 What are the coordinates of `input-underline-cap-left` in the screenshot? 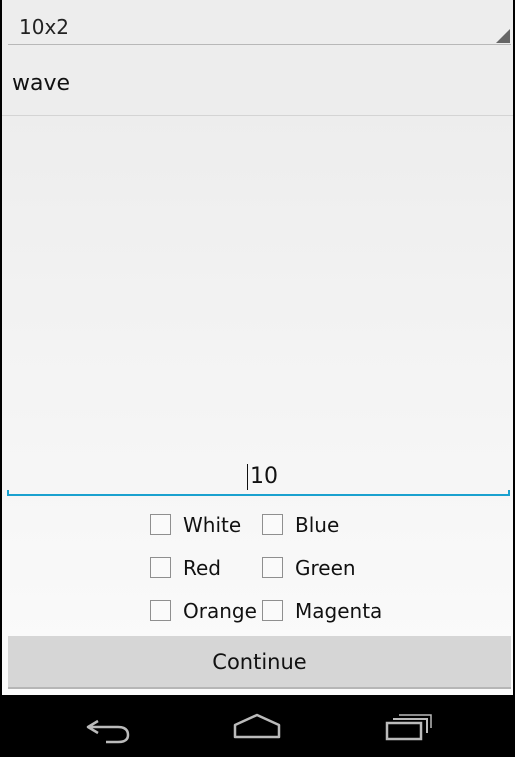 It's located at (8, 493).